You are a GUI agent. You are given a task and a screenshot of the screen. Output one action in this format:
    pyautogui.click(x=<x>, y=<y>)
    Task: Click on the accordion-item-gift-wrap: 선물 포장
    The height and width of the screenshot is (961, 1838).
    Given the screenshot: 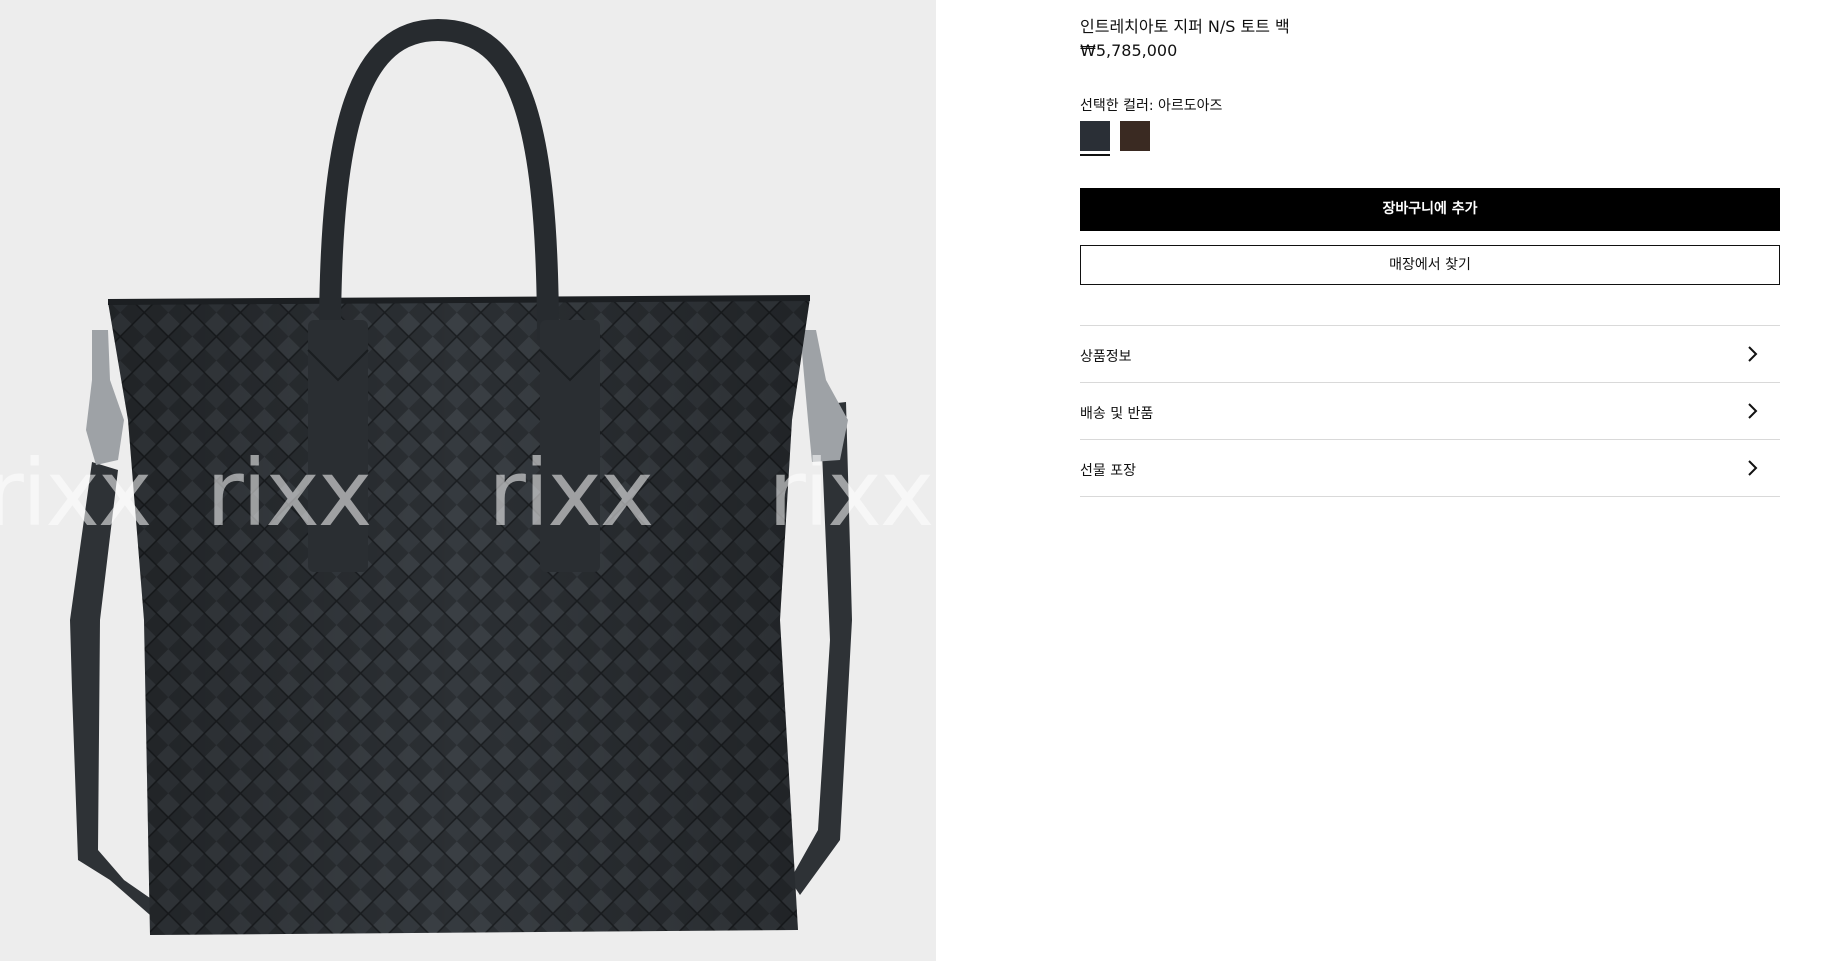 What is the action you would take?
    pyautogui.click(x=1430, y=468)
    